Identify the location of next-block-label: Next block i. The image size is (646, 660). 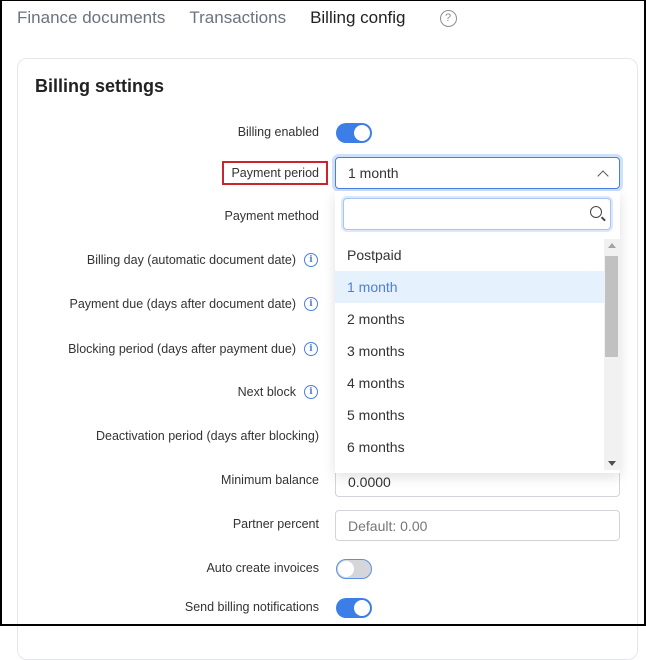
(278, 392).